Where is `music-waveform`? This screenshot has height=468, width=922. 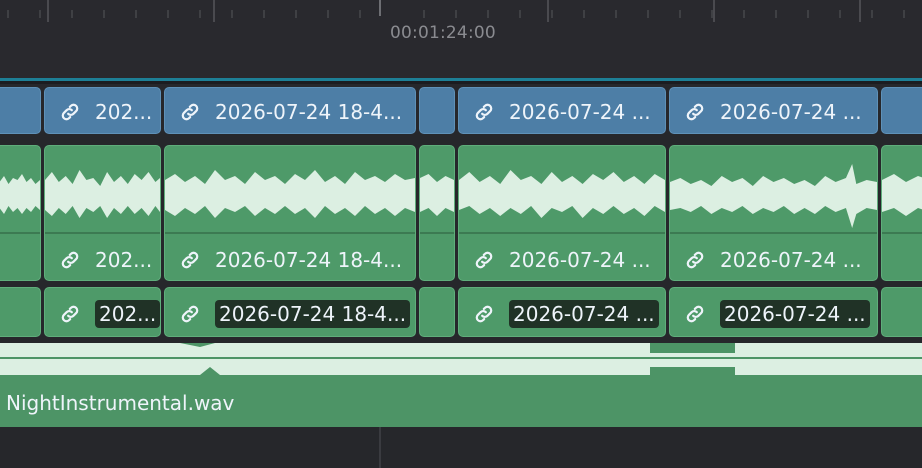 music-waveform is located at coordinates (461, 359).